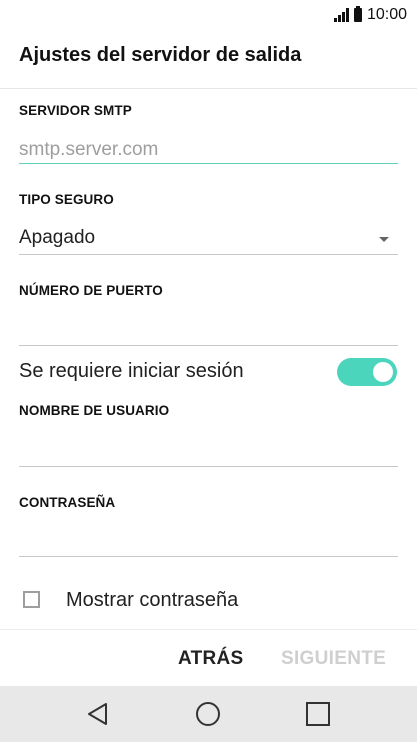 The height and width of the screenshot is (742, 417). I want to click on page-title: Ajustes del servidor de salida, so click(160, 55).